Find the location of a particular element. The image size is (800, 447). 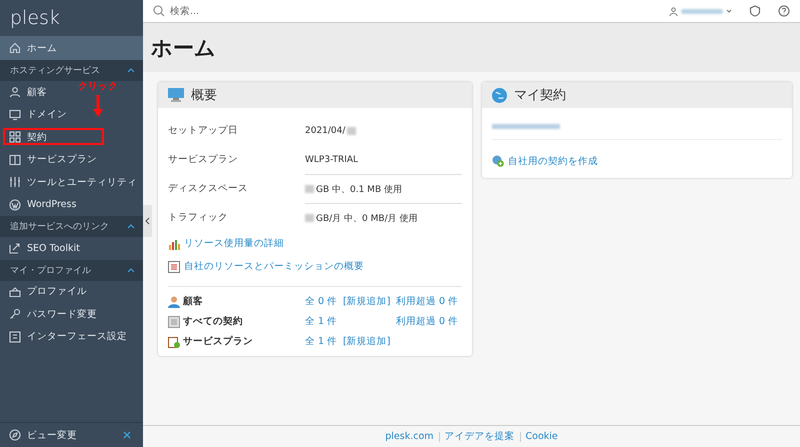

sliders-icon is located at coordinates (15, 182).